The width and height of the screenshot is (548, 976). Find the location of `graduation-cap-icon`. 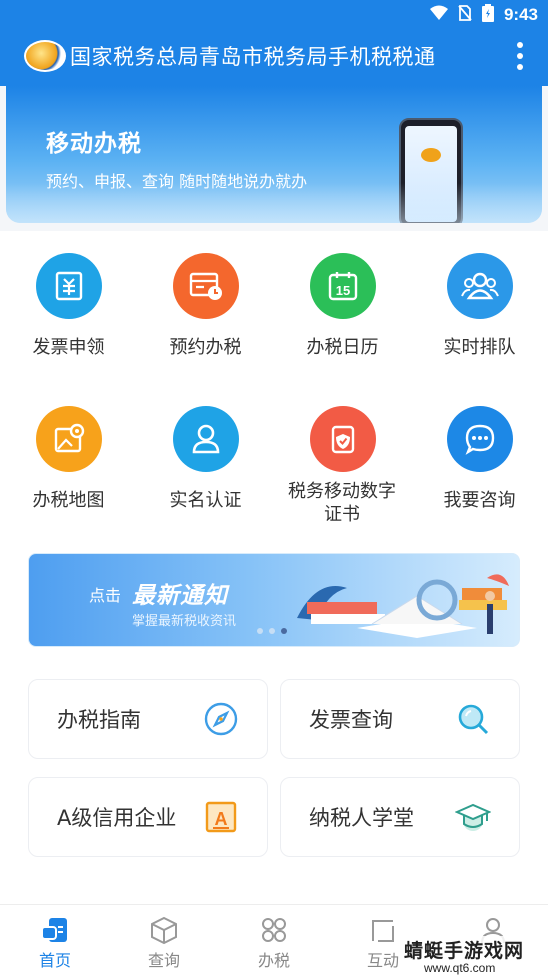

graduation-cap-icon is located at coordinates (473, 817).